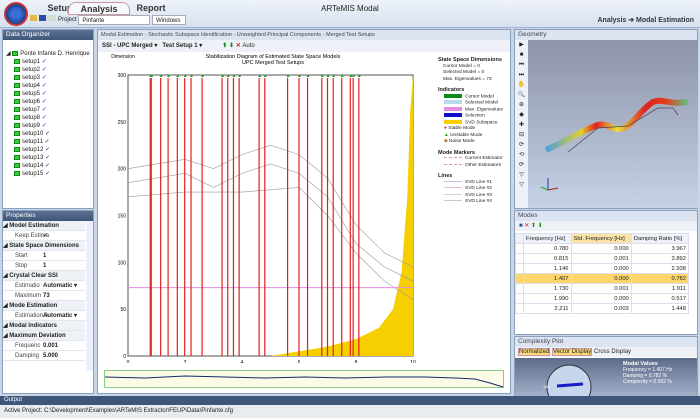 Image resolution: width=700 pixels, height=418 pixels. I want to click on y-tick-label: 100, so click(122, 263).